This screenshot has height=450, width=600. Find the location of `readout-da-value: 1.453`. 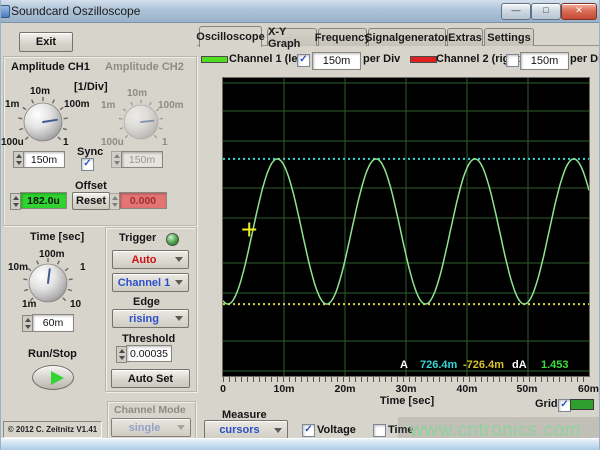

readout-da-value: 1.453 is located at coordinates (555, 365).